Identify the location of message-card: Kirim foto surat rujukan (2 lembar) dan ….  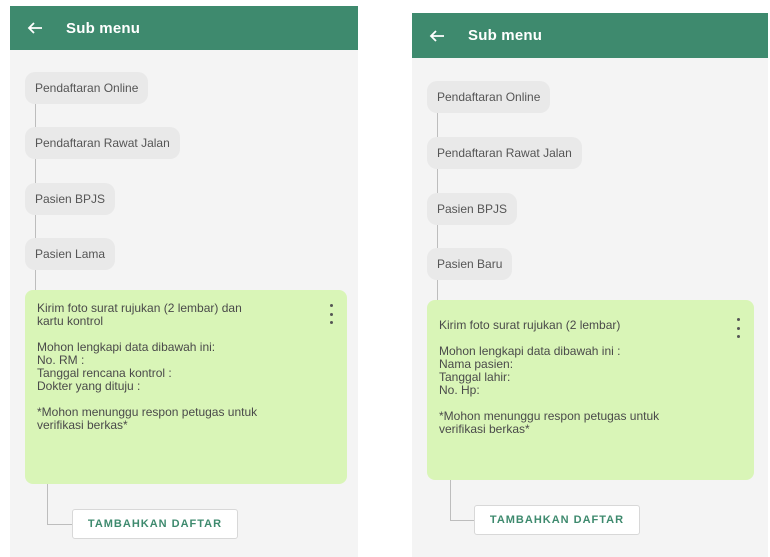
(186, 387).